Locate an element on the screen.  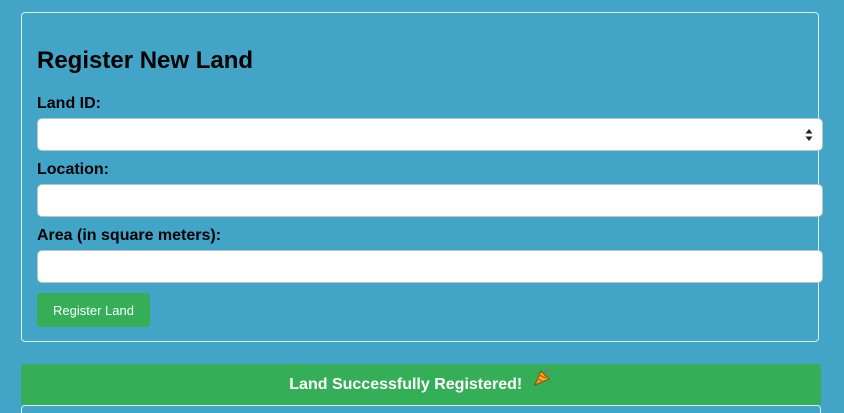
land-id-label: Land ID: is located at coordinates (69, 103).